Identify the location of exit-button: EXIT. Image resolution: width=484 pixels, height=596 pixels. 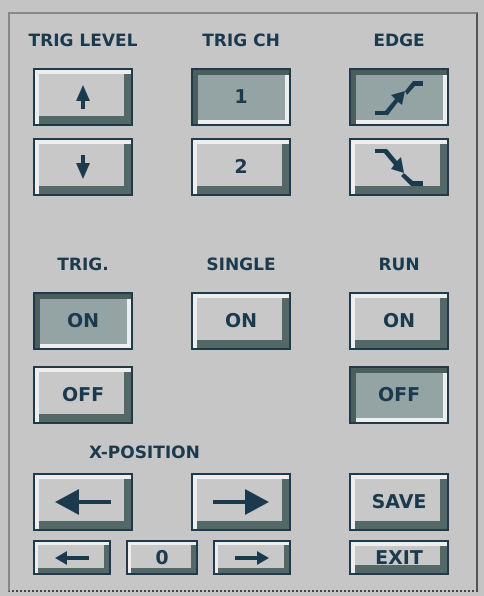
(399, 557).